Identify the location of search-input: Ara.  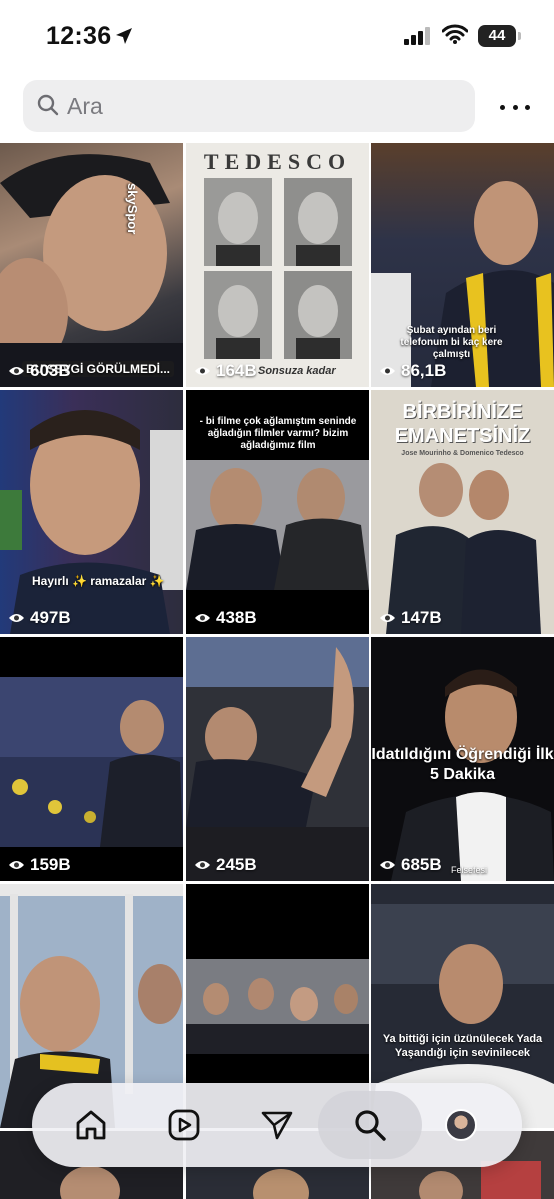
(85, 106).